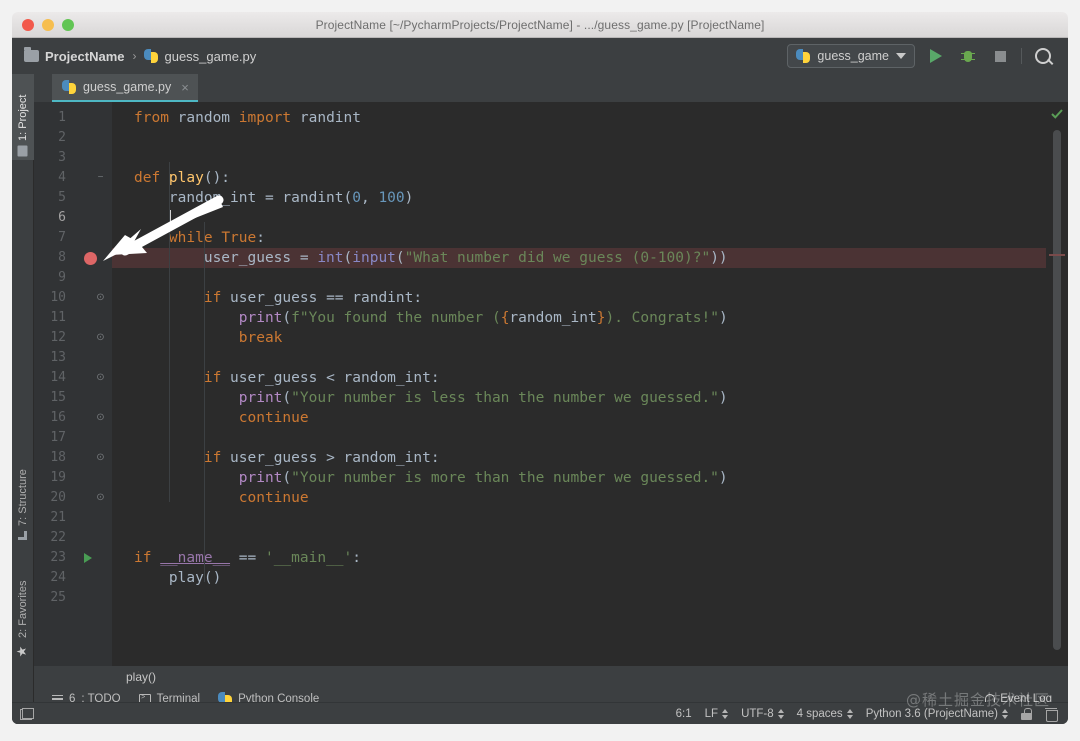  Describe the element at coordinates (579, 578) in the screenshot. I see `code-line: play()` at that location.